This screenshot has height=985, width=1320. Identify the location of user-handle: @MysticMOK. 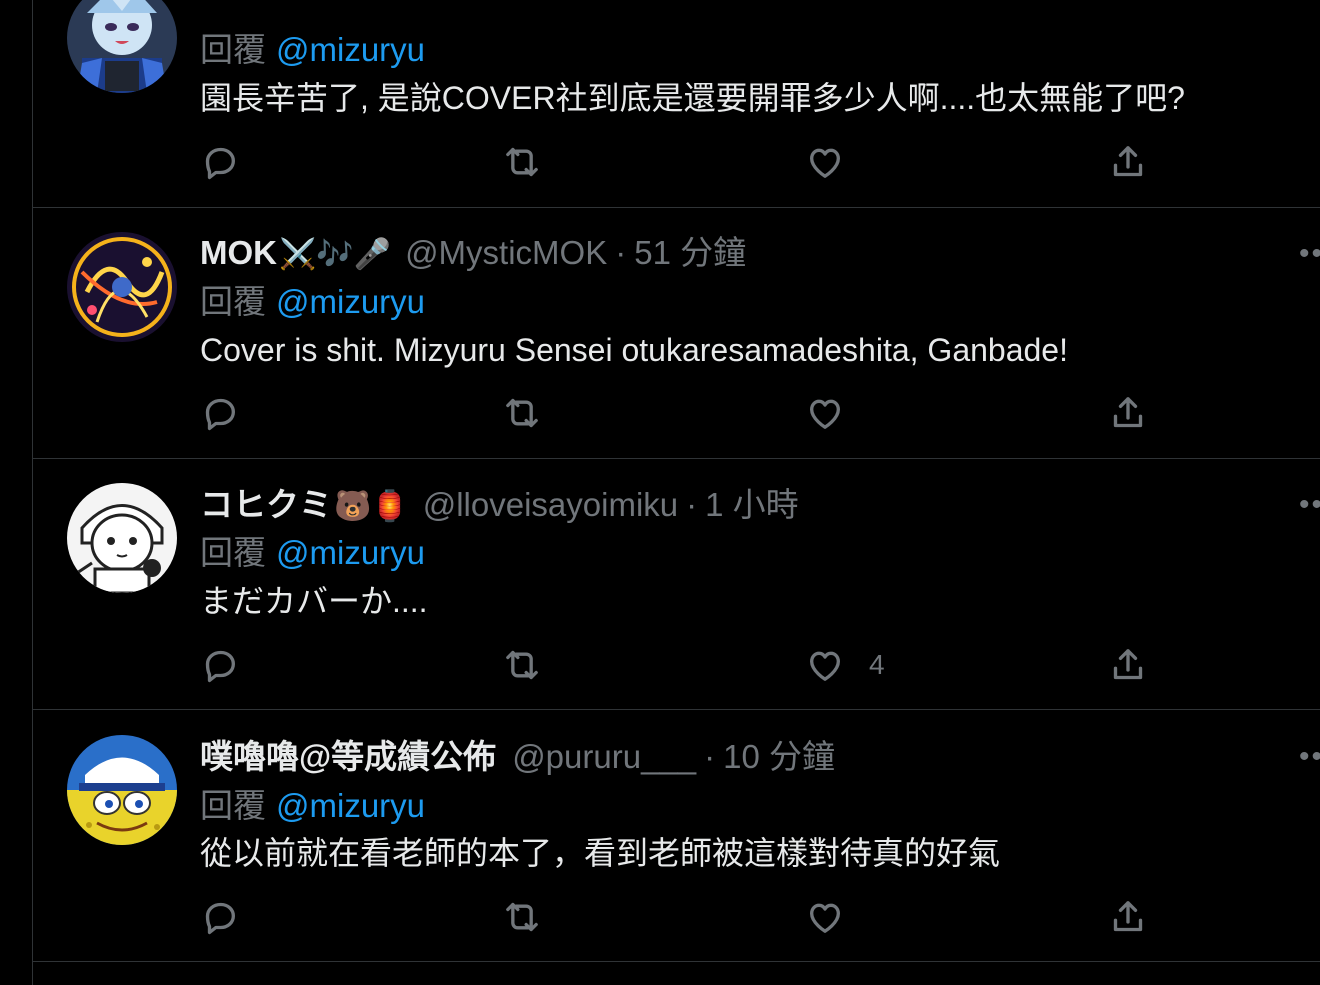
(506, 252).